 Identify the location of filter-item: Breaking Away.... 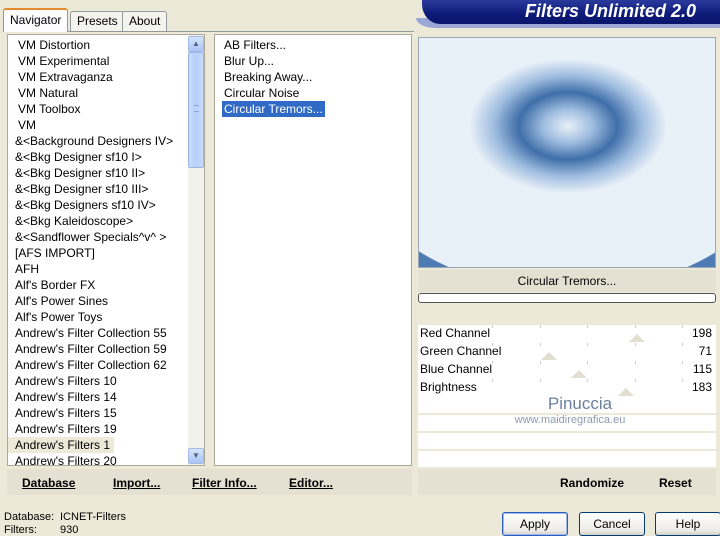
(268, 77).